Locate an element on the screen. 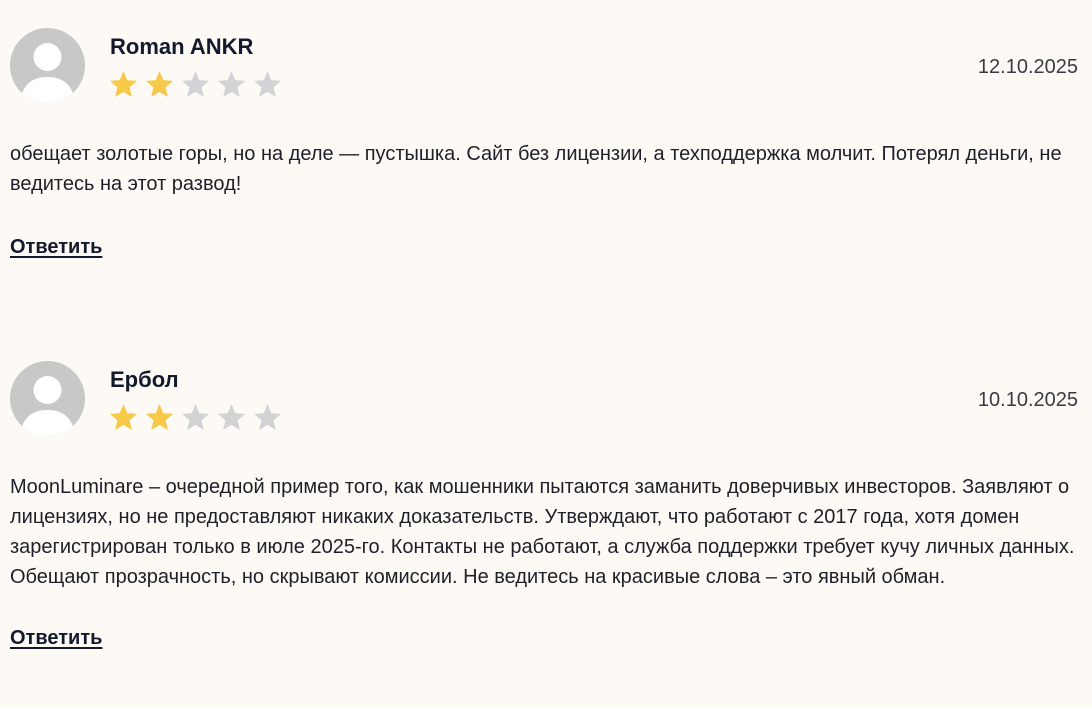  review-author: Roman ANKR is located at coordinates (182, 46).